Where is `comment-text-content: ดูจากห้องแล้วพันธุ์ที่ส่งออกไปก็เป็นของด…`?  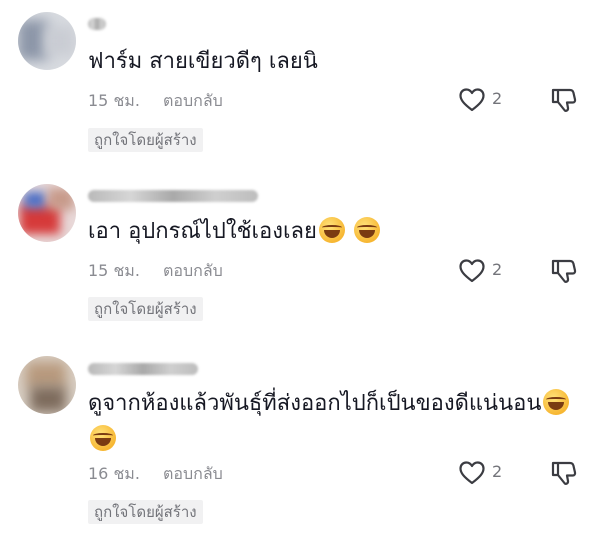
comment-text-content: ดูจากห้องแล้วพันธุ์ที่ส่งออกไปก็เป็นของด… is located at coordinates (315, 403).